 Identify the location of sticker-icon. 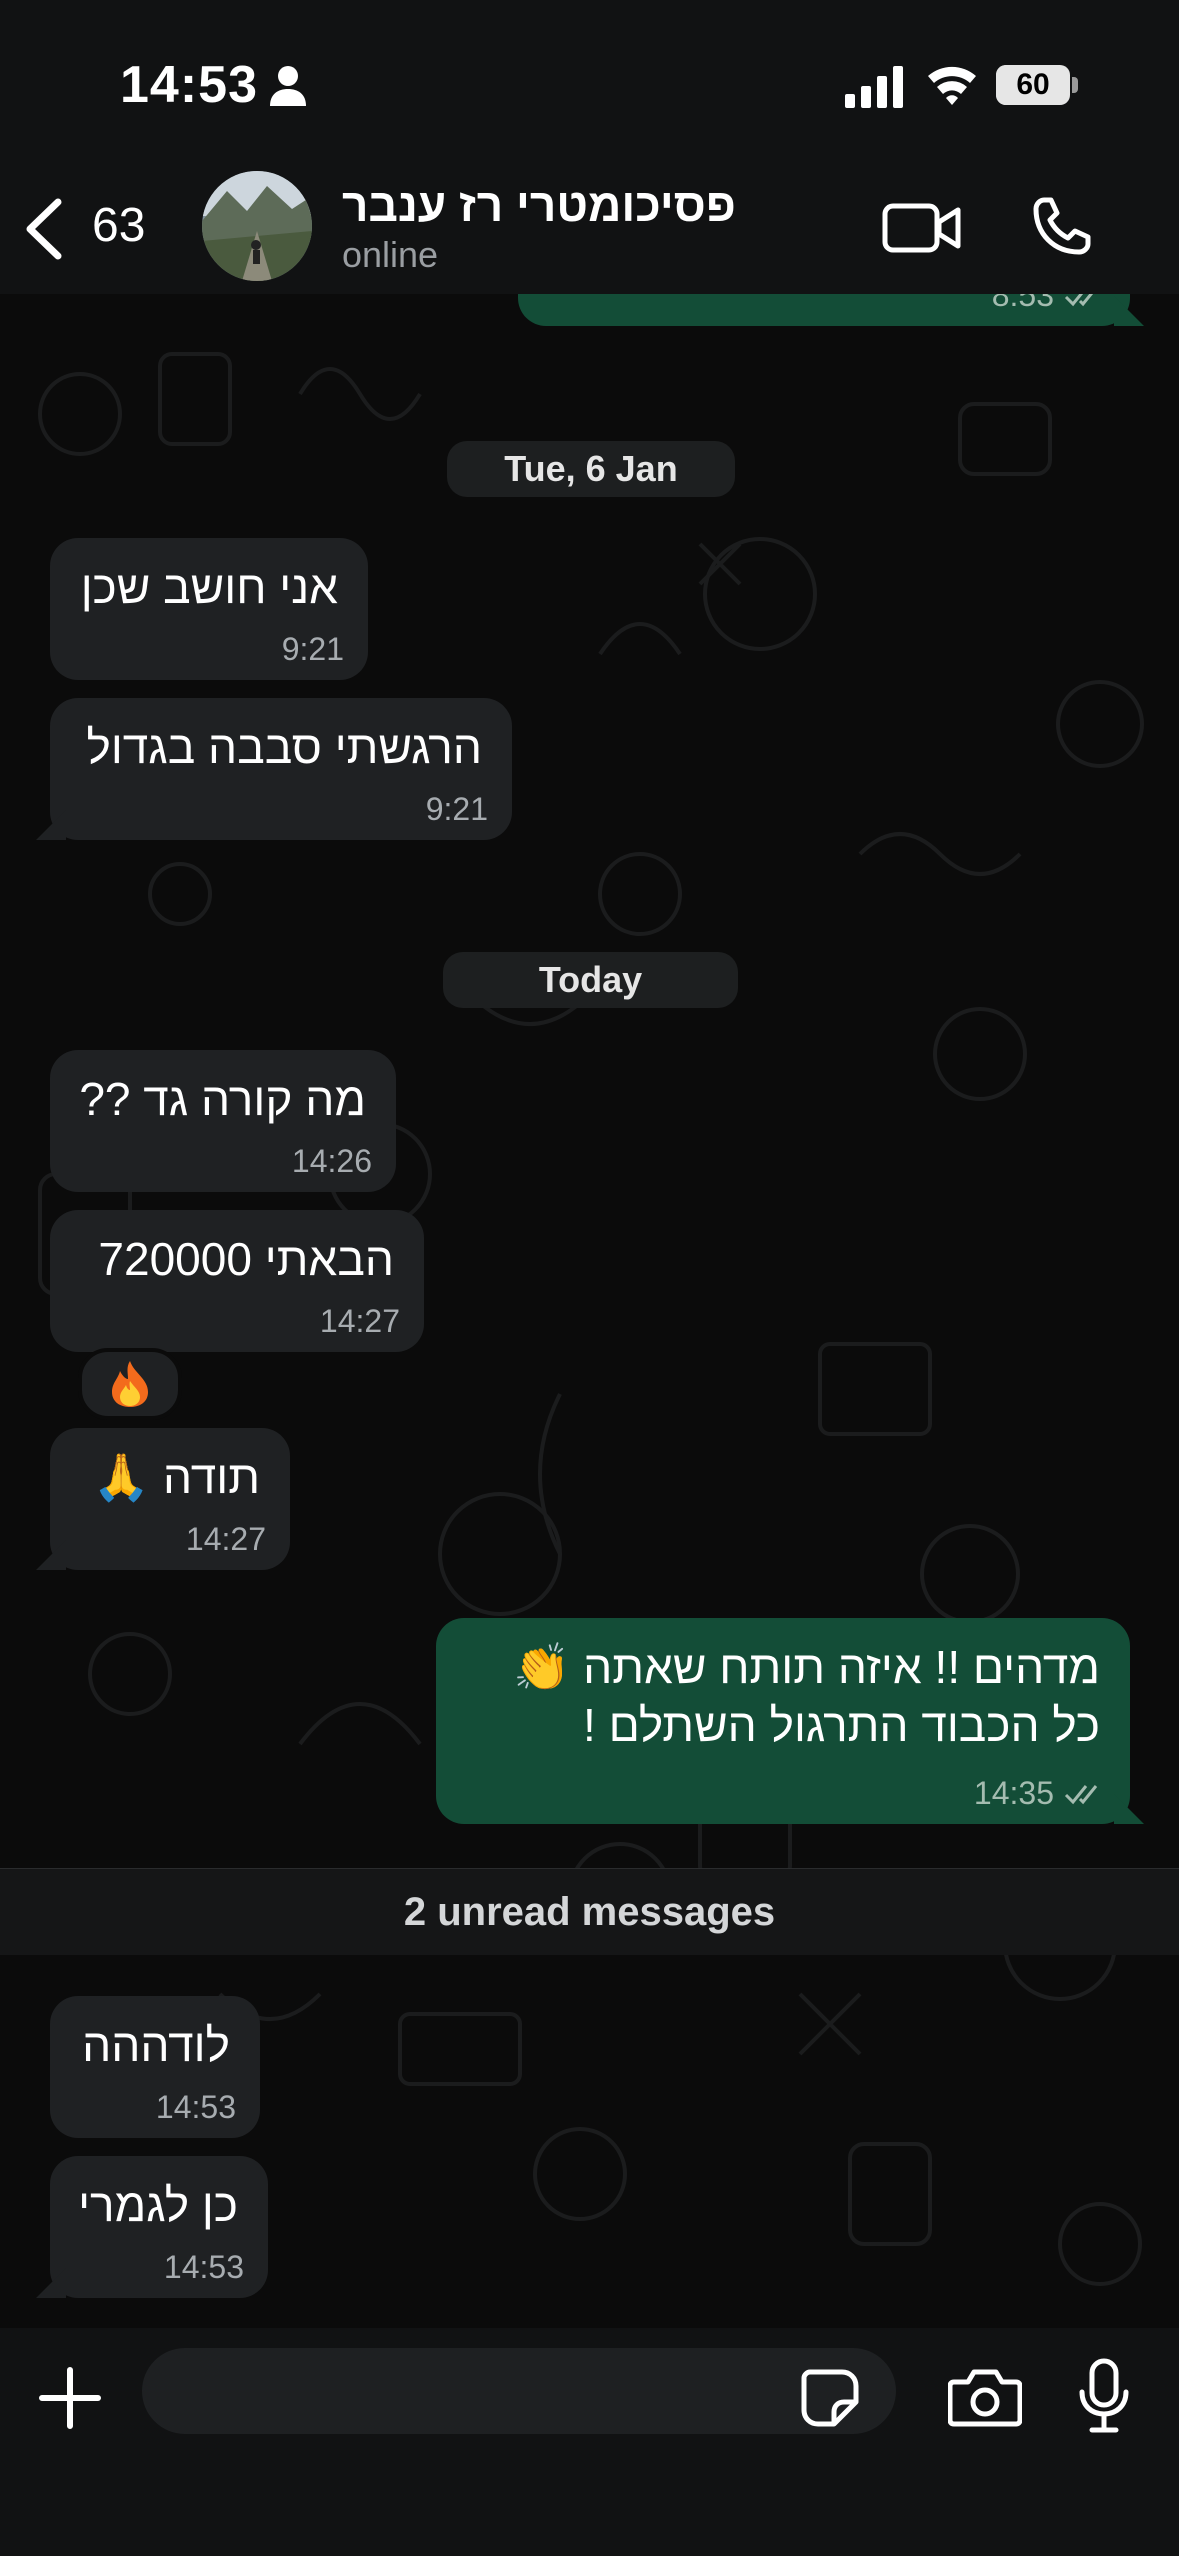
(830, 2398).